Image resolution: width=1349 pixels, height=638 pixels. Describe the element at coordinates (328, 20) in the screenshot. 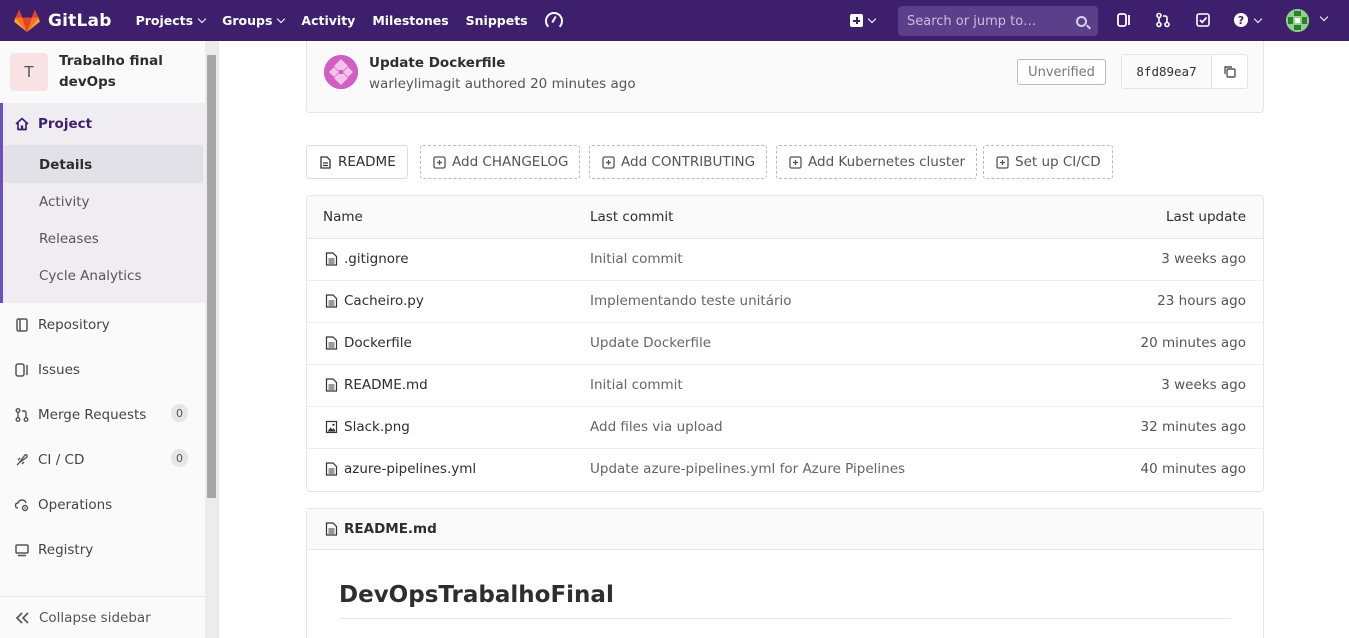

I see `nav-activity: Activity` at that location.